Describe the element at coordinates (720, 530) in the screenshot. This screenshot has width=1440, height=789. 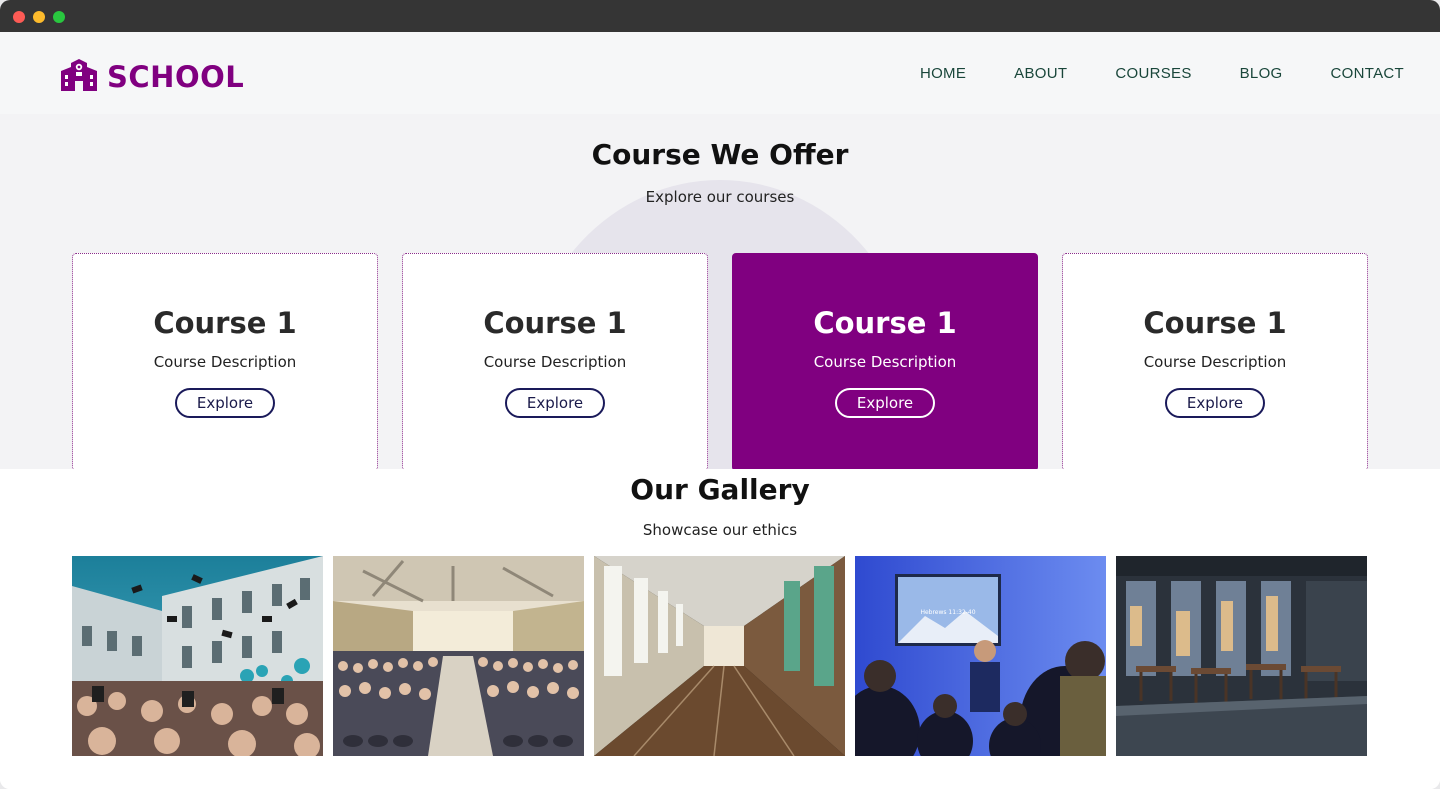
I see `gallery-subtitle: Showcase our ethics` at that location.